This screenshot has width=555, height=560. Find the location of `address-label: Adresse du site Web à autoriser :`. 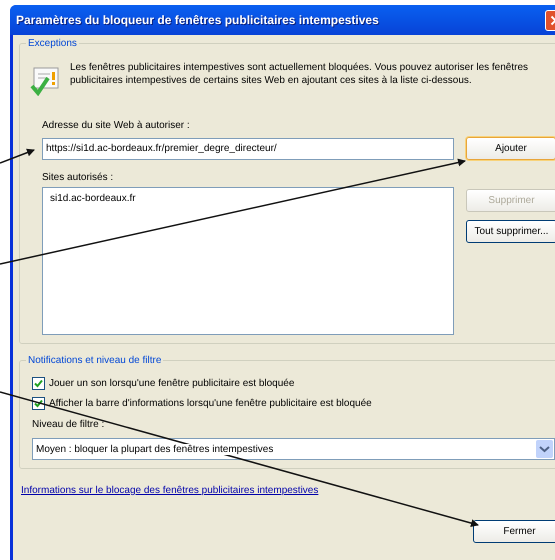

address-label: Adresse du site Web à autoriser : is located at coordinates (116, 126).